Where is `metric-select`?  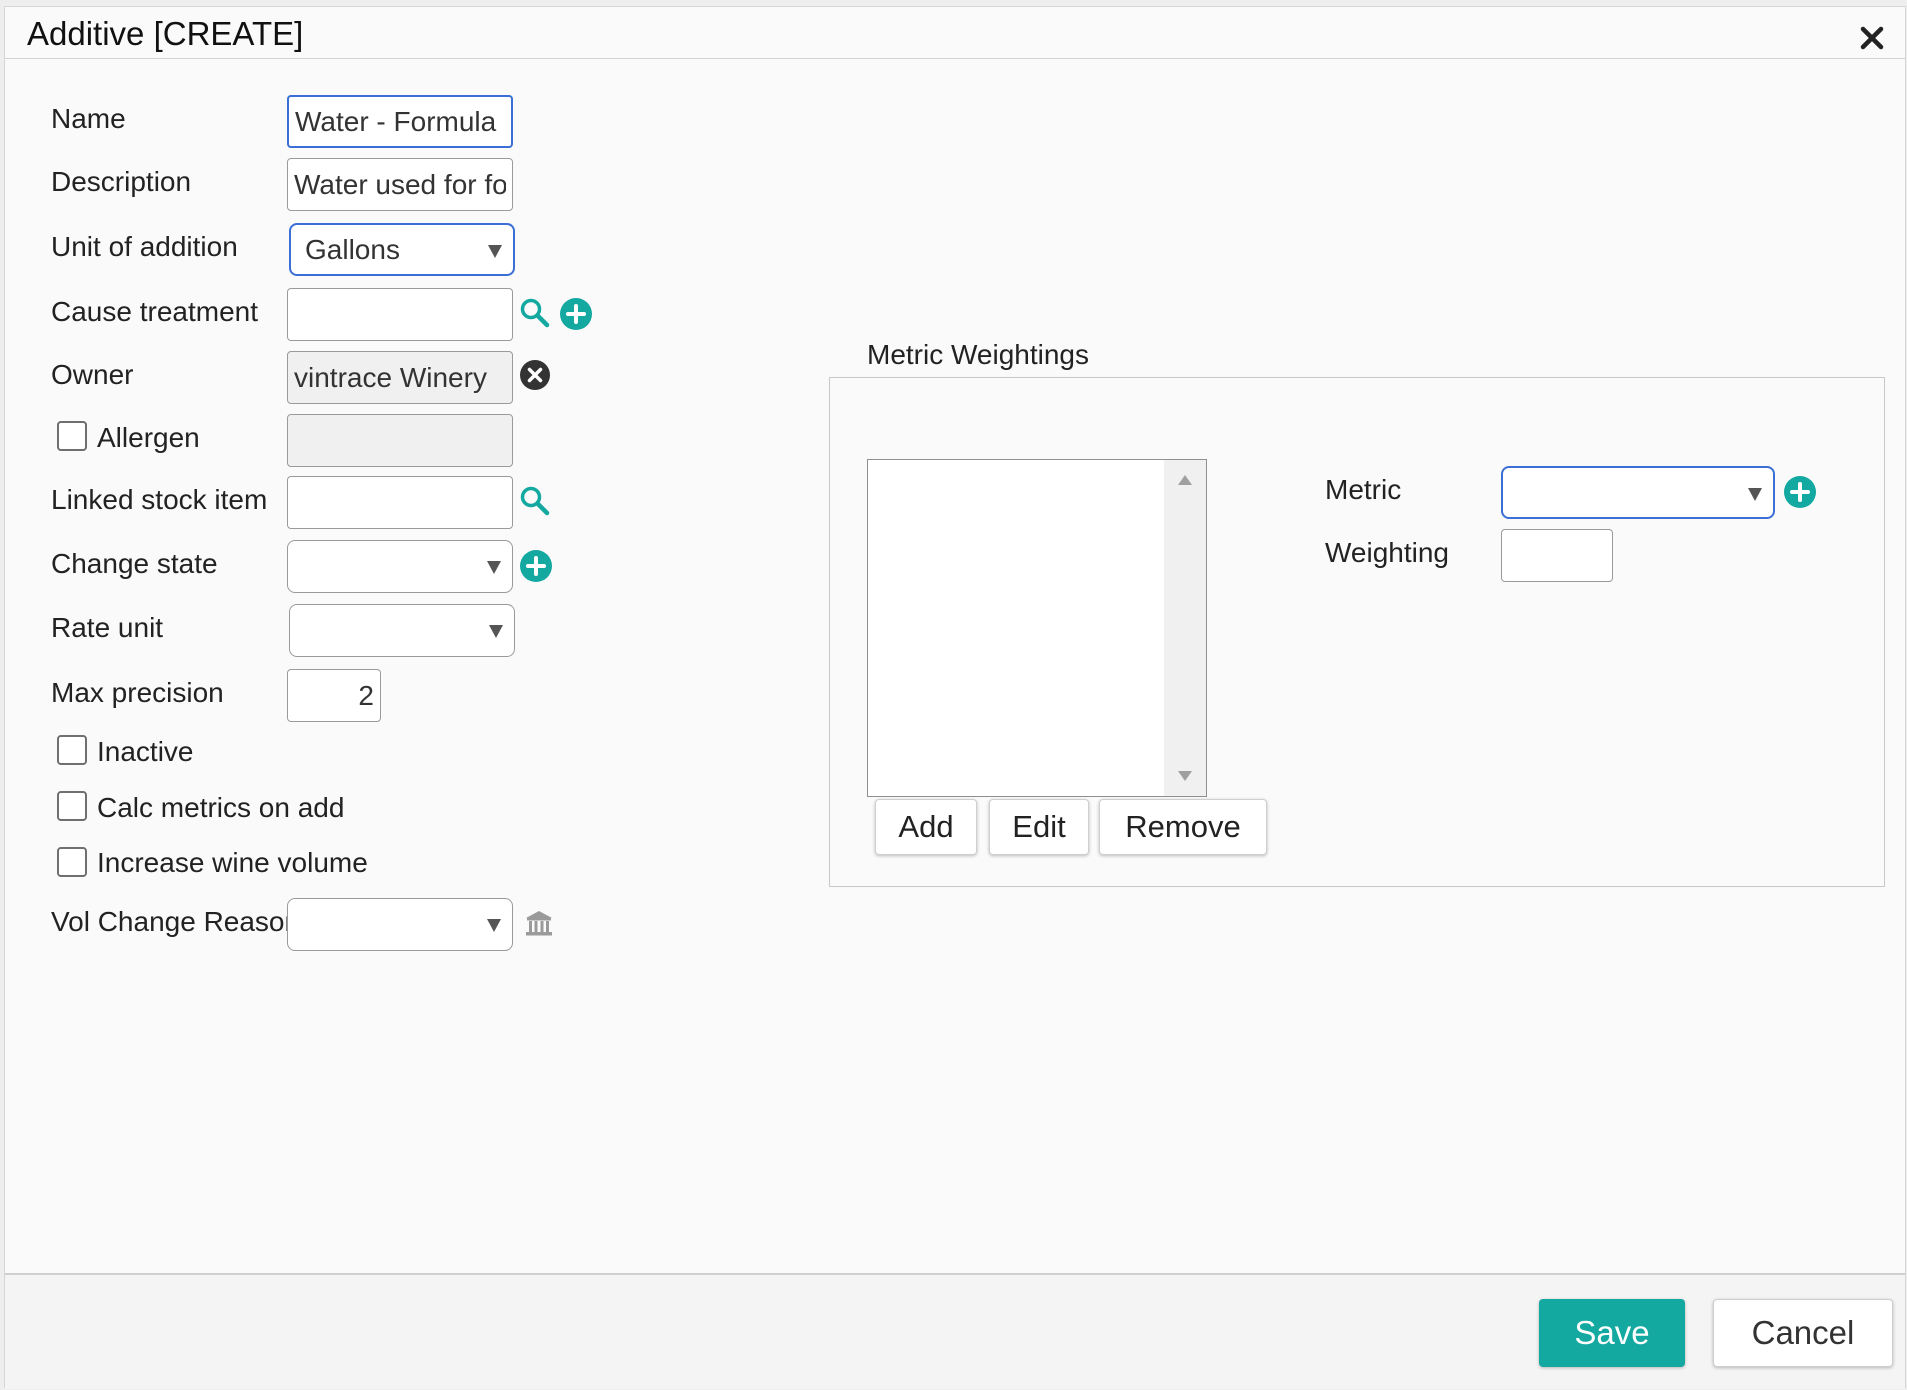 metric-select is located at coordinates (1638, 492).